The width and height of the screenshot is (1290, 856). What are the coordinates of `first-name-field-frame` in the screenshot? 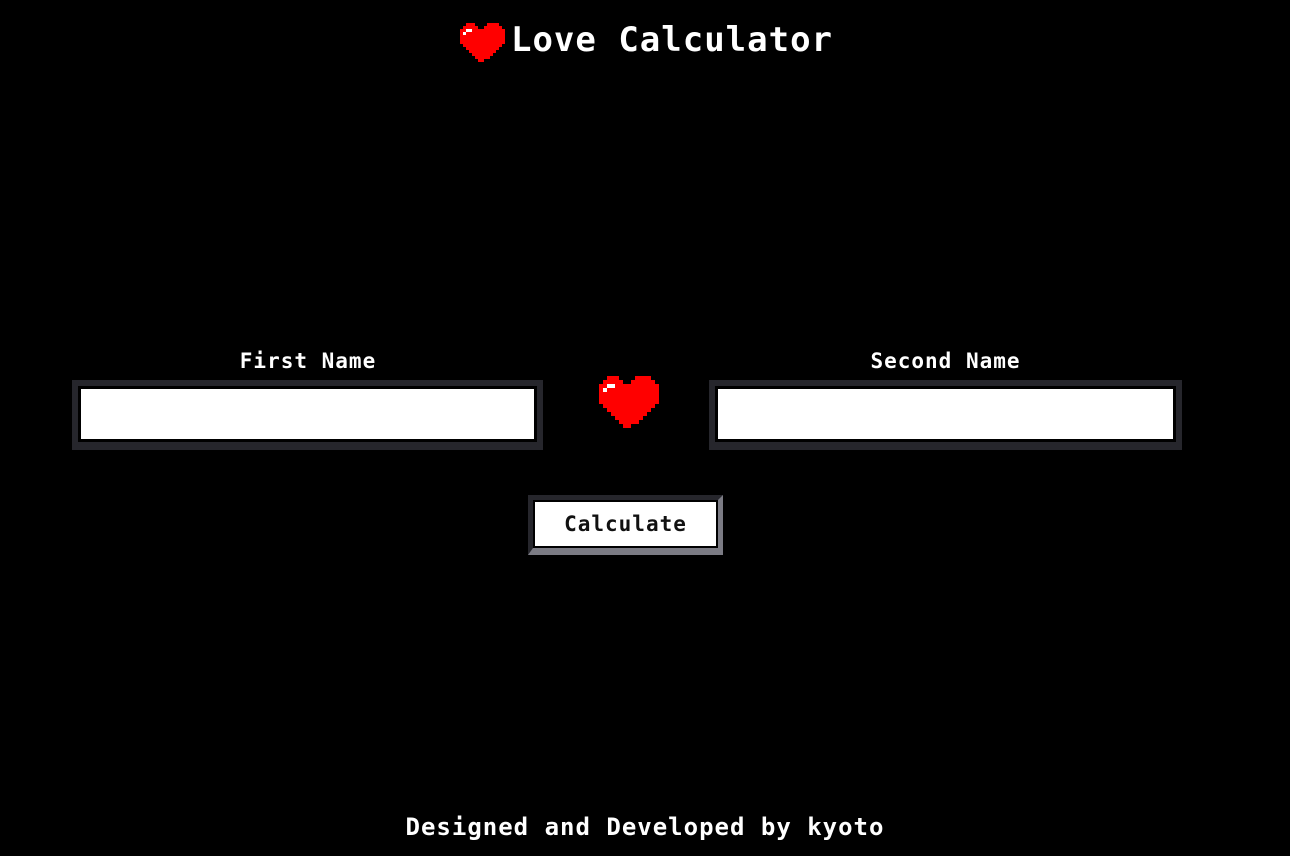 It's located at (307, 415).